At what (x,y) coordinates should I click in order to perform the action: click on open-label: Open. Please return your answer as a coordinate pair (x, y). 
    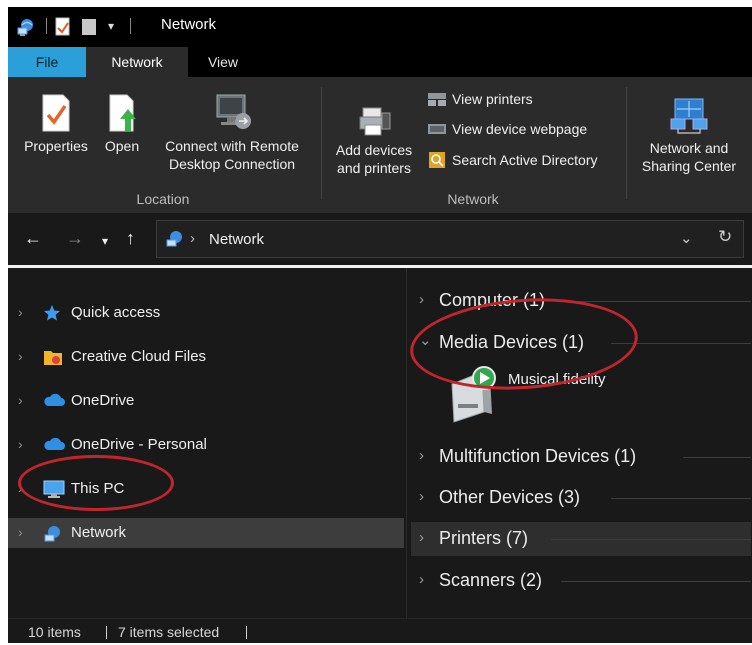
    Looking at the image, I should click on (122, 146).